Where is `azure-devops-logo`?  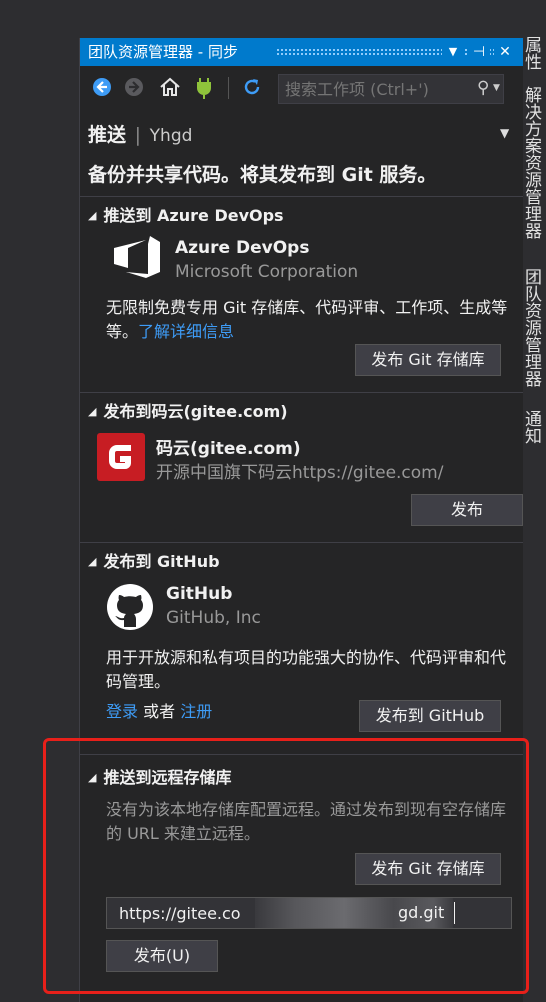
azure-devops-logo is located at coordinates (137, 257).